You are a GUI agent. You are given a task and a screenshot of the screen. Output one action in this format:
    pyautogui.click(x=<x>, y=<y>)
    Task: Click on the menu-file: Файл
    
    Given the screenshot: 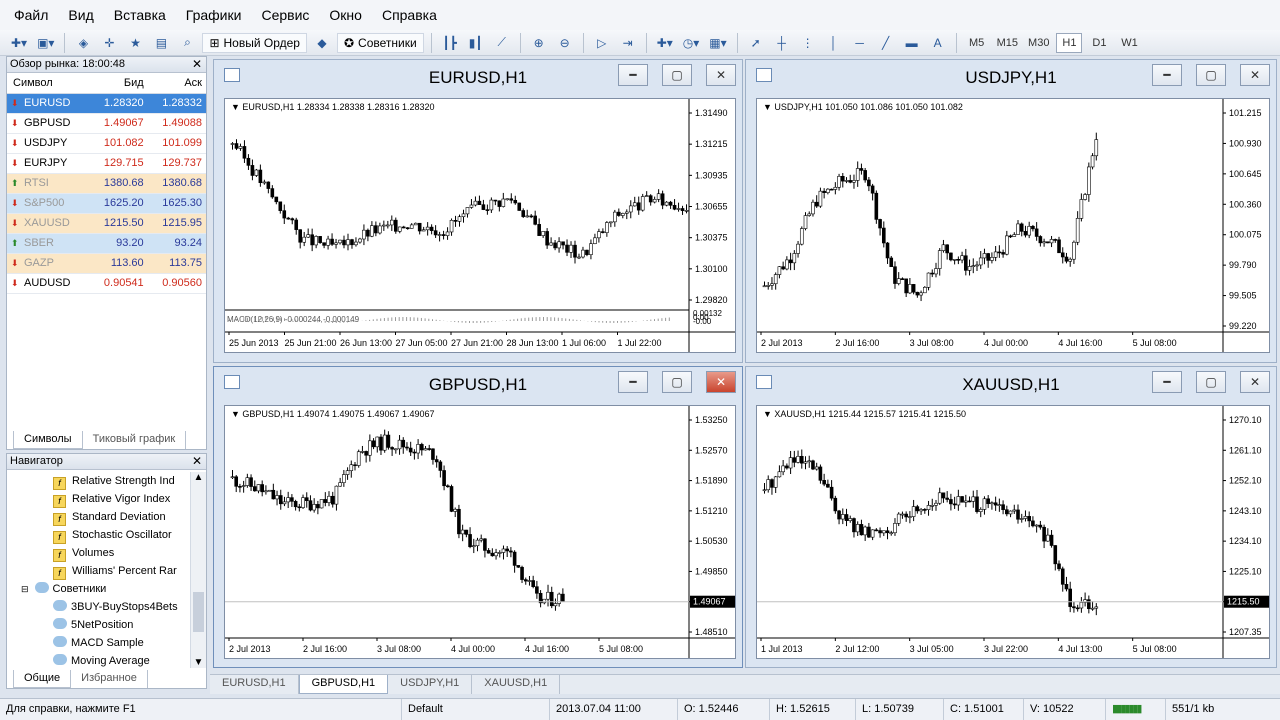 What is the action you would take?
    pyautogui.click(x=31, y=15)
    